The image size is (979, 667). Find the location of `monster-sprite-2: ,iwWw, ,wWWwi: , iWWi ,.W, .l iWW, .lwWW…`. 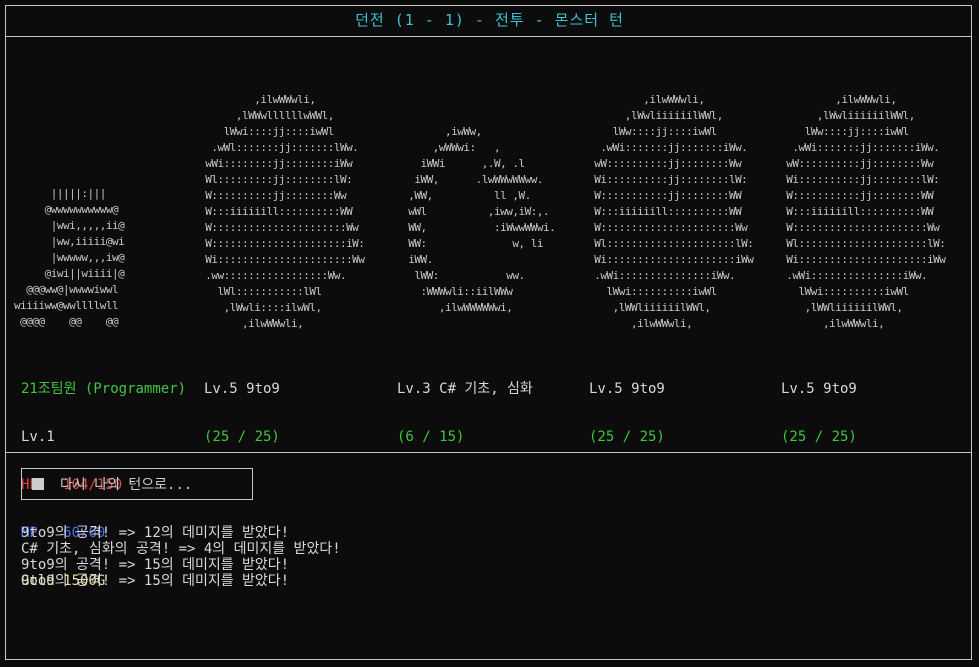

monster-sprite-2: ,iwWw, ,wWWwi: , iWWi ,.W, .l iWW, .lwWW… is located at coordinates (482, 219).